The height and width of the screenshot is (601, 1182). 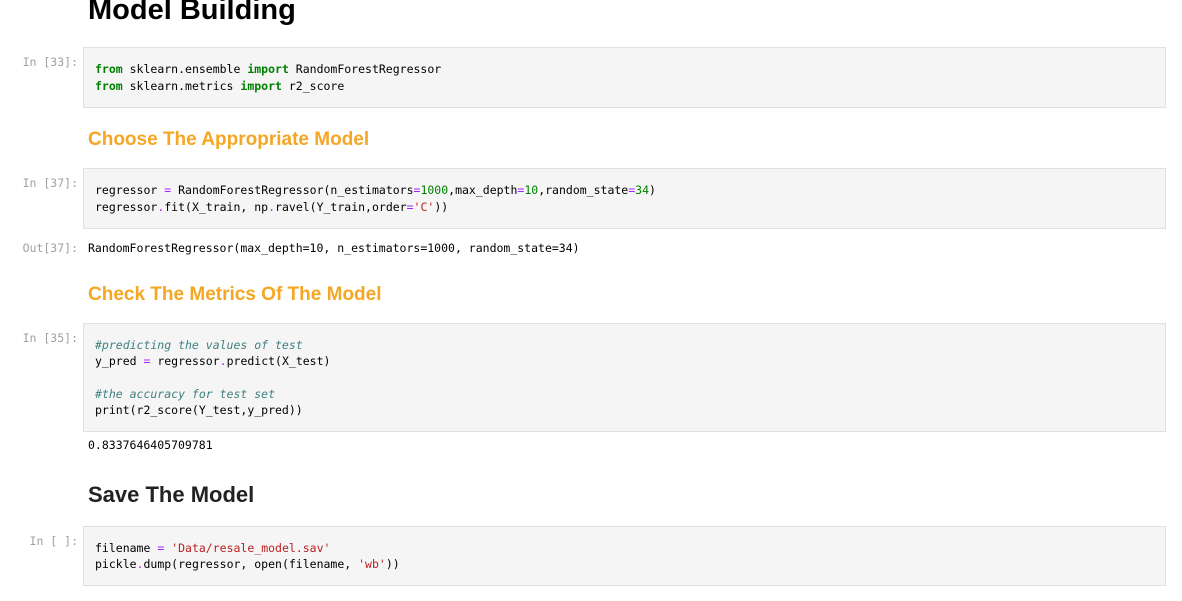 What do you see at coordinates (50, 62) in the screenshot?
I see `input-prompt: In [33]:` at bounding box center [50, 62].